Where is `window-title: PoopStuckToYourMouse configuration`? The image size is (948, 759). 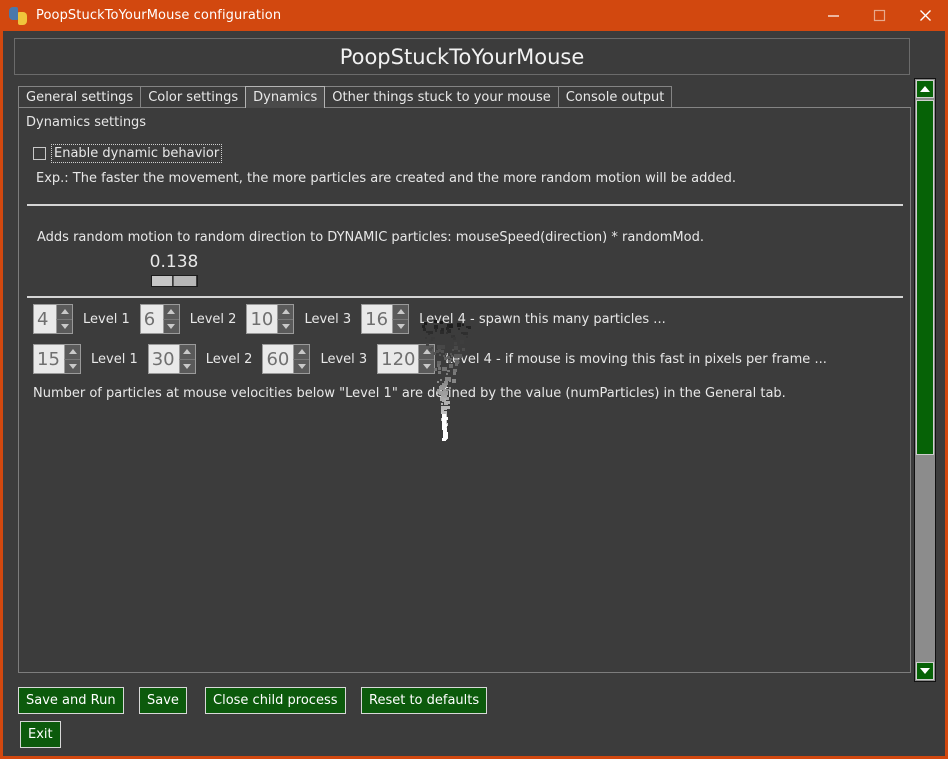
window-title: PoopStuckToYourMouse configuration is located at coordinates (159, 15).